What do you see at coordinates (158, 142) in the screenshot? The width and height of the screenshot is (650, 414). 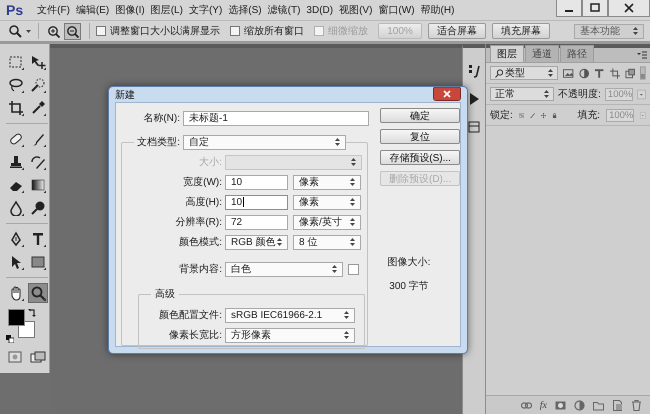 I see `field-label: 文档类型:` at bounding box center [158, 142].